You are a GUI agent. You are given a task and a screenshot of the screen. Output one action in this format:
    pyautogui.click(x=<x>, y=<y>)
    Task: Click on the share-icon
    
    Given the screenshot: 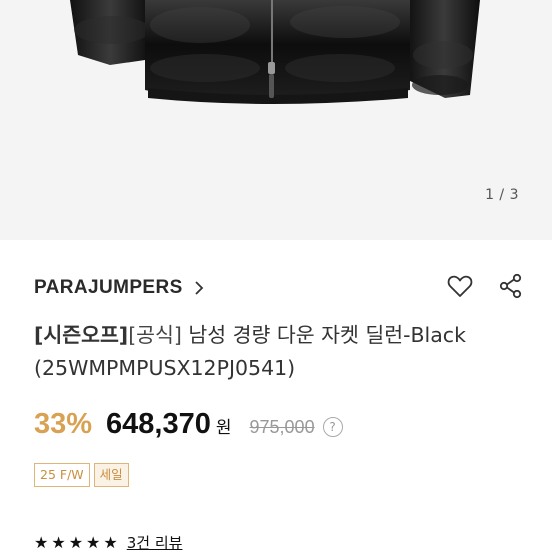 What is the action you would take?
    pyautogui.click(x=511, y=286)
    